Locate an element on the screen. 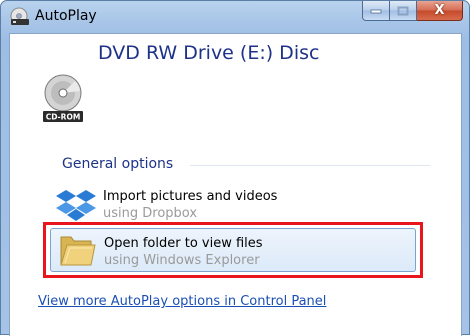  window-title: AutoPlay is located at coordinates (66, 16).